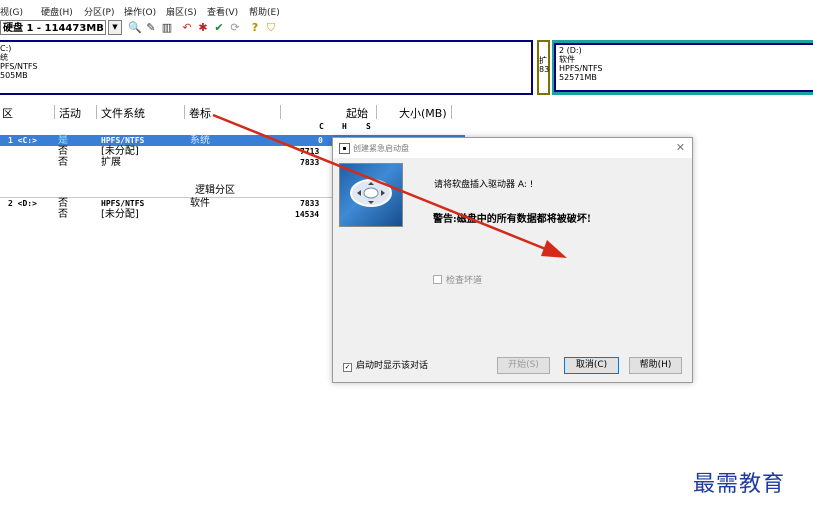  I want to click on watermark: 最需教育, so click(739, 484).